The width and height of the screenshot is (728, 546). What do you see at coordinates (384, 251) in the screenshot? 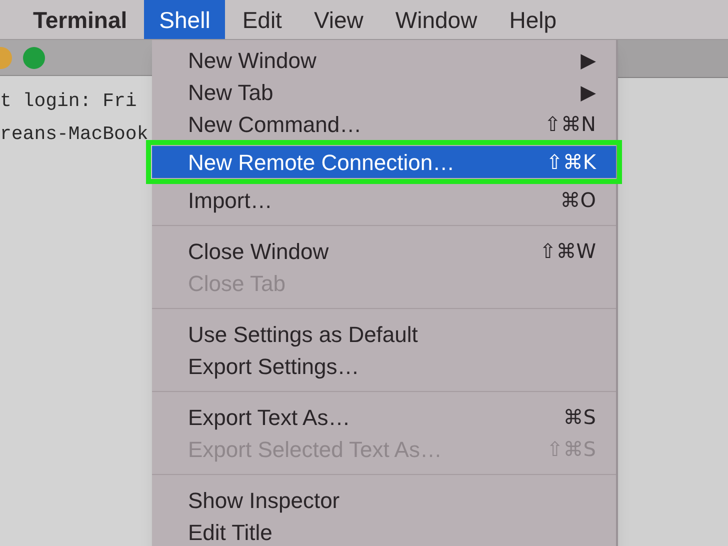
I see `menu-item: Close Window ⇧⌘W` at bounding box center [384, 251].